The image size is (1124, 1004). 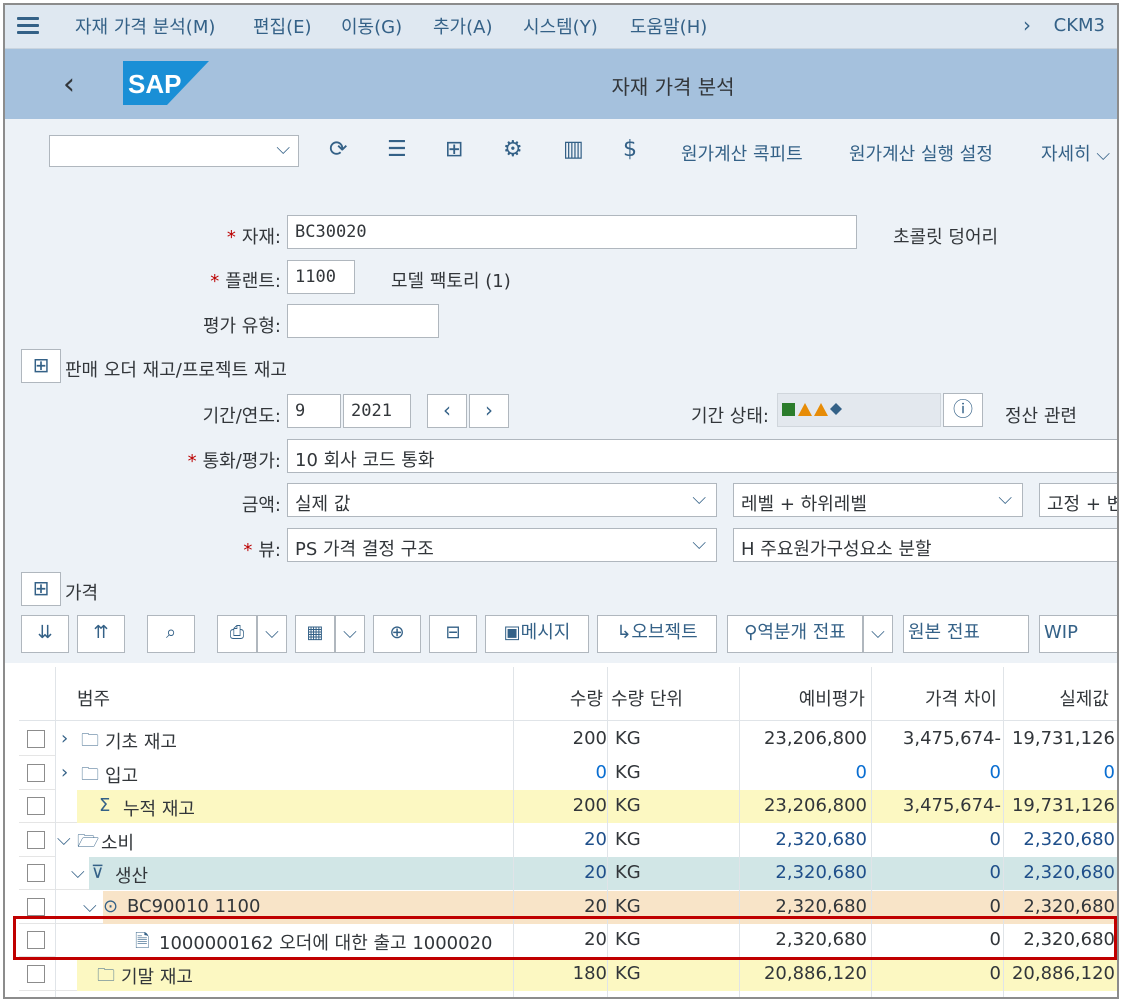 I want to click on sum-icon: Σ, so click(x=105, y=805).